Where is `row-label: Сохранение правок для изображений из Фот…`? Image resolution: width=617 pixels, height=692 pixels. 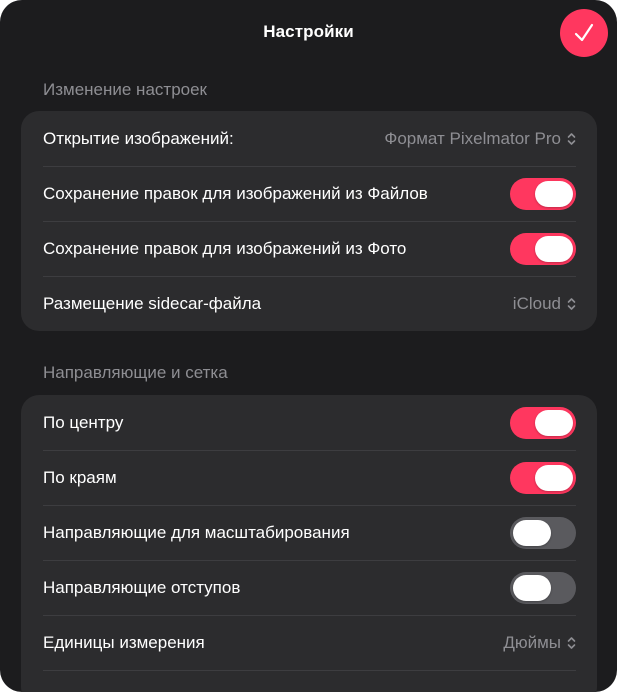
row-label: Сохранение правок для изображений из Фот… is located at coordinates (225, 248).